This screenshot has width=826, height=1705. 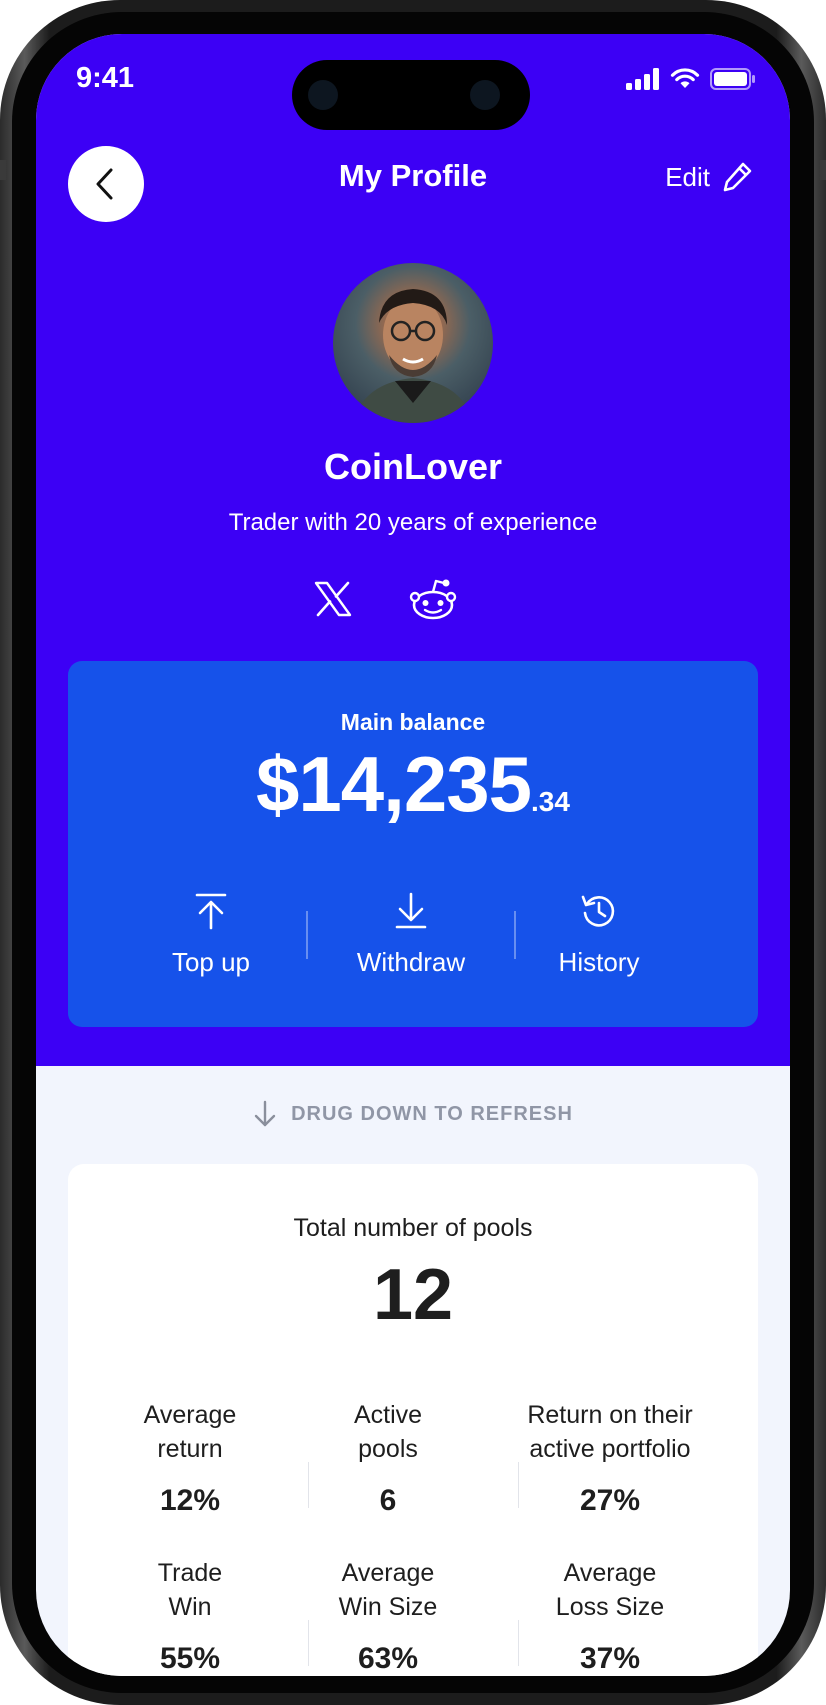 I want to click on top-up-button: Top up, so click(x=211, y=933).